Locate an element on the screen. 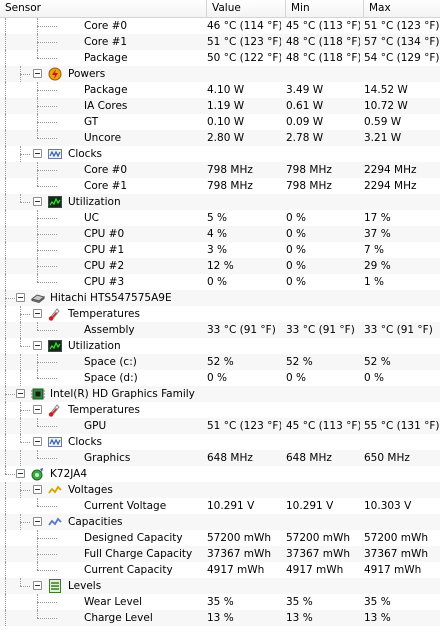 The width and height of the screenshot is (440, 642). sensor-row: Core #0 798 MHz 798 MHz 2294 MHz is located at coordinates (220, 170).